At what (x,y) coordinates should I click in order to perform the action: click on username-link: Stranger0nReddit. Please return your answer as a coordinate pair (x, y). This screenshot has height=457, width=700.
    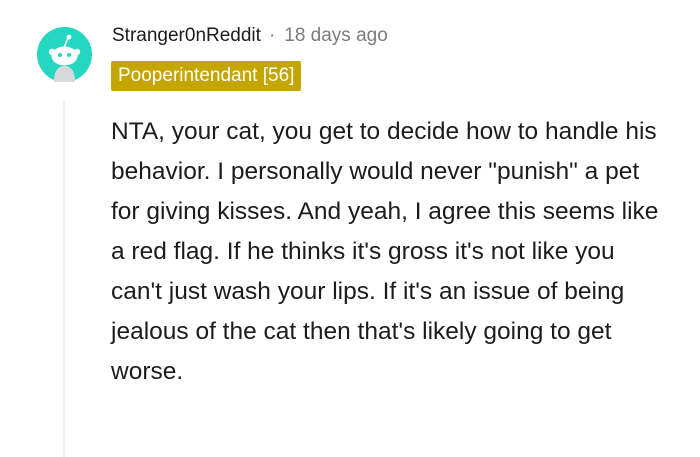
    Looking at the image, I should click on (186, 36).